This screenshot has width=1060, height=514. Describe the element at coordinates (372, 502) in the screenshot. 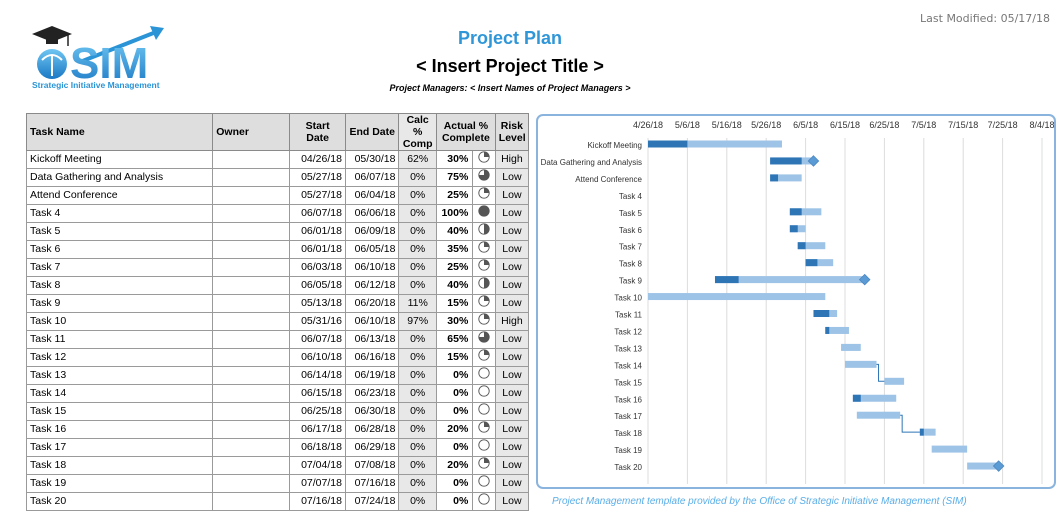

I see `end-date-cell: 07/24/18` at that location.